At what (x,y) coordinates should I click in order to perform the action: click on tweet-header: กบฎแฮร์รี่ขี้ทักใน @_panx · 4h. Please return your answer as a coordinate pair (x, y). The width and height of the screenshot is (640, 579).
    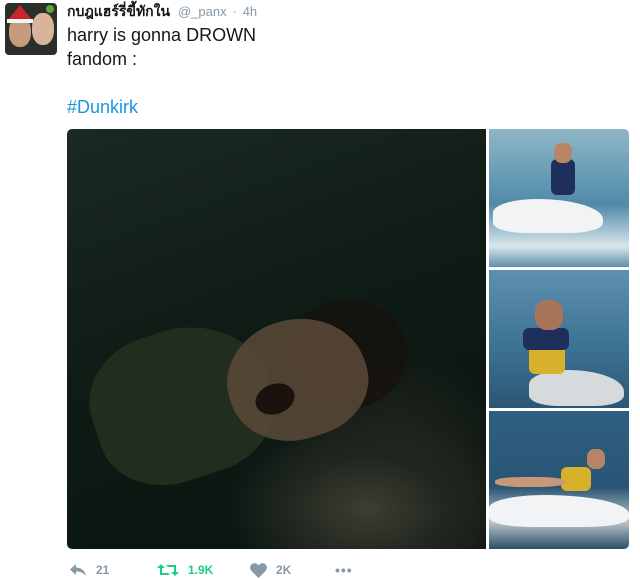
    Looking at the image, I should click on (162, 11).